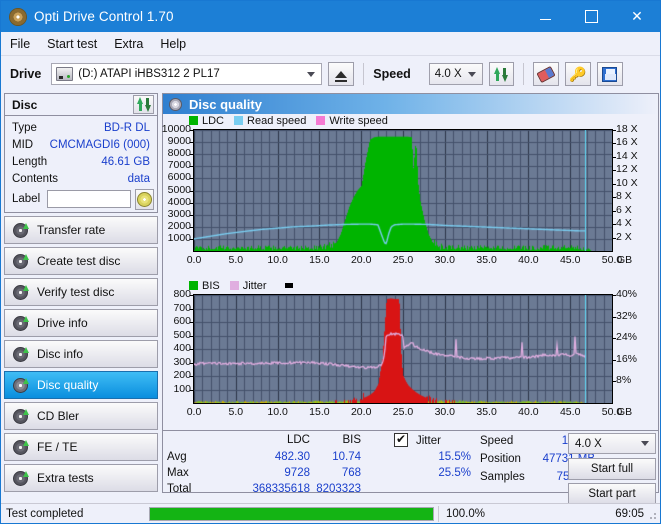 The image size is (661, 524). I want to click on panel-title: Disc quality, so click(225, 104).